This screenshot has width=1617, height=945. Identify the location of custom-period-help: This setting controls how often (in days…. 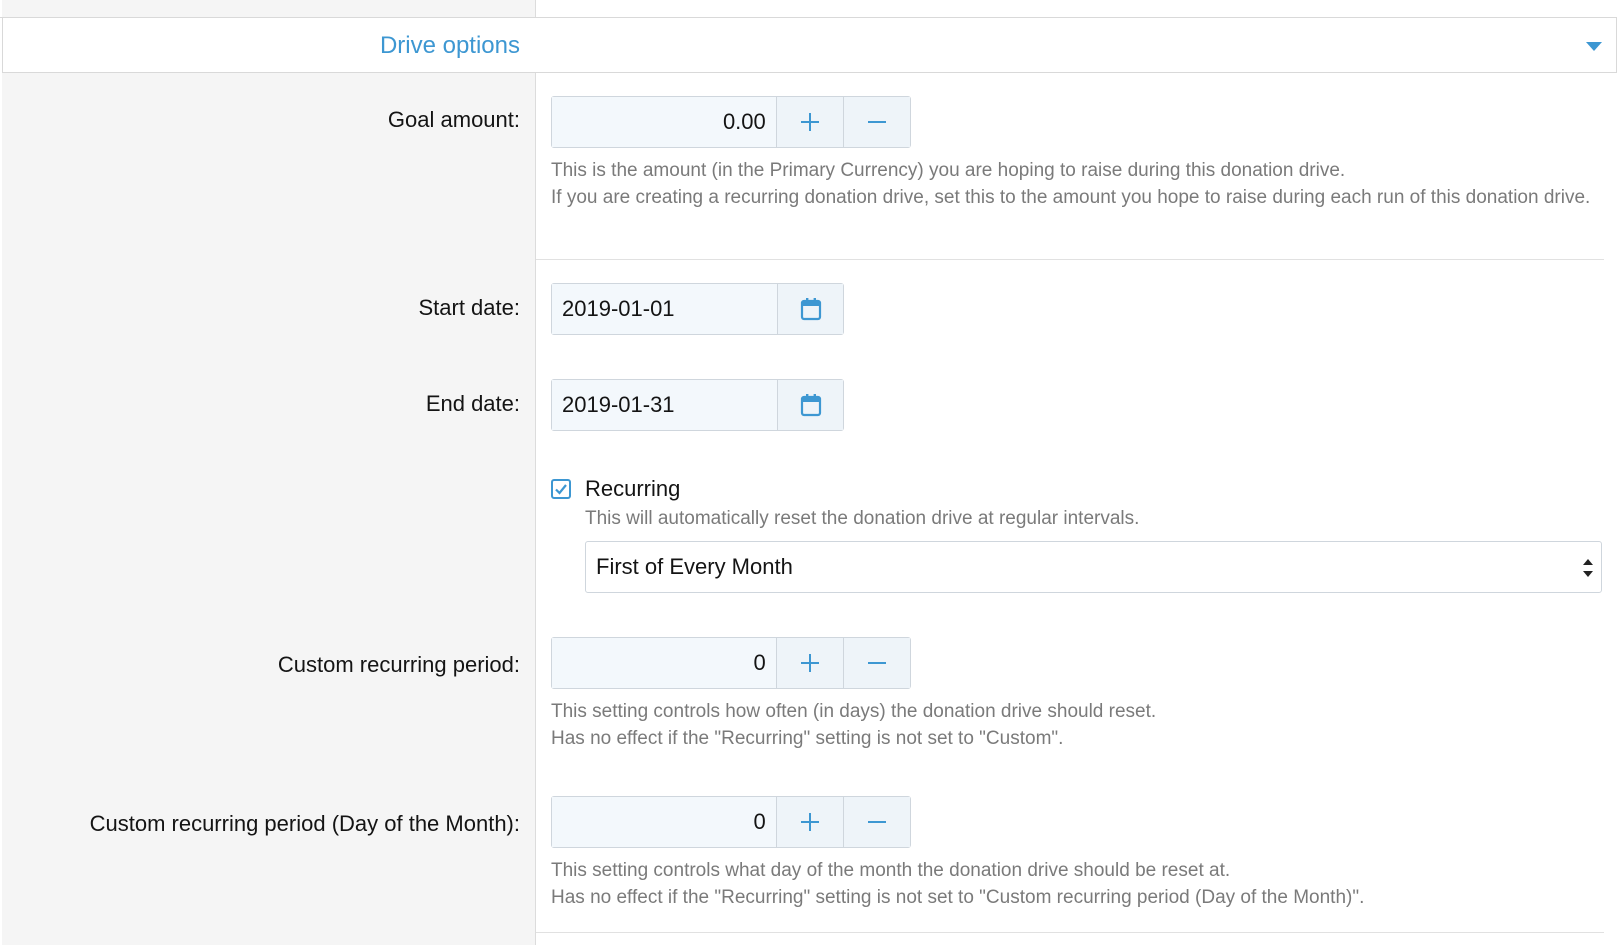
(1071, 725).